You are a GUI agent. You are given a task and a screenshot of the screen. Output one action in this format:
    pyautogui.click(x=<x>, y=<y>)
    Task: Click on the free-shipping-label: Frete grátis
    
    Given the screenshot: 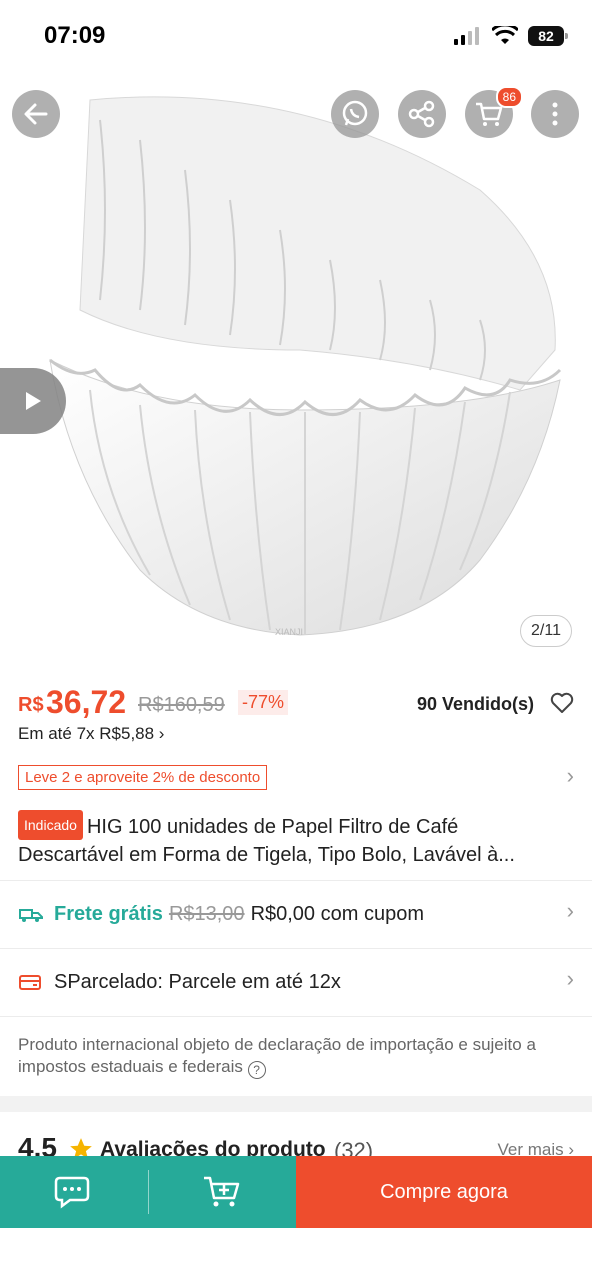 What is the action you would take?
    pyautogui.click(x=108, y=913)
    